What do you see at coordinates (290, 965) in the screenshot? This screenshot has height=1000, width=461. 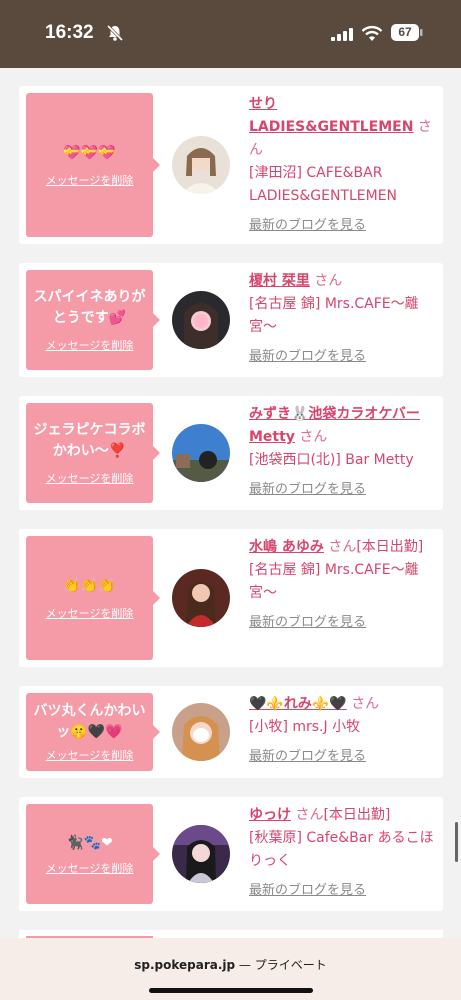 I see `private-mode-label: プライベート` at bounding box center [290, 965].